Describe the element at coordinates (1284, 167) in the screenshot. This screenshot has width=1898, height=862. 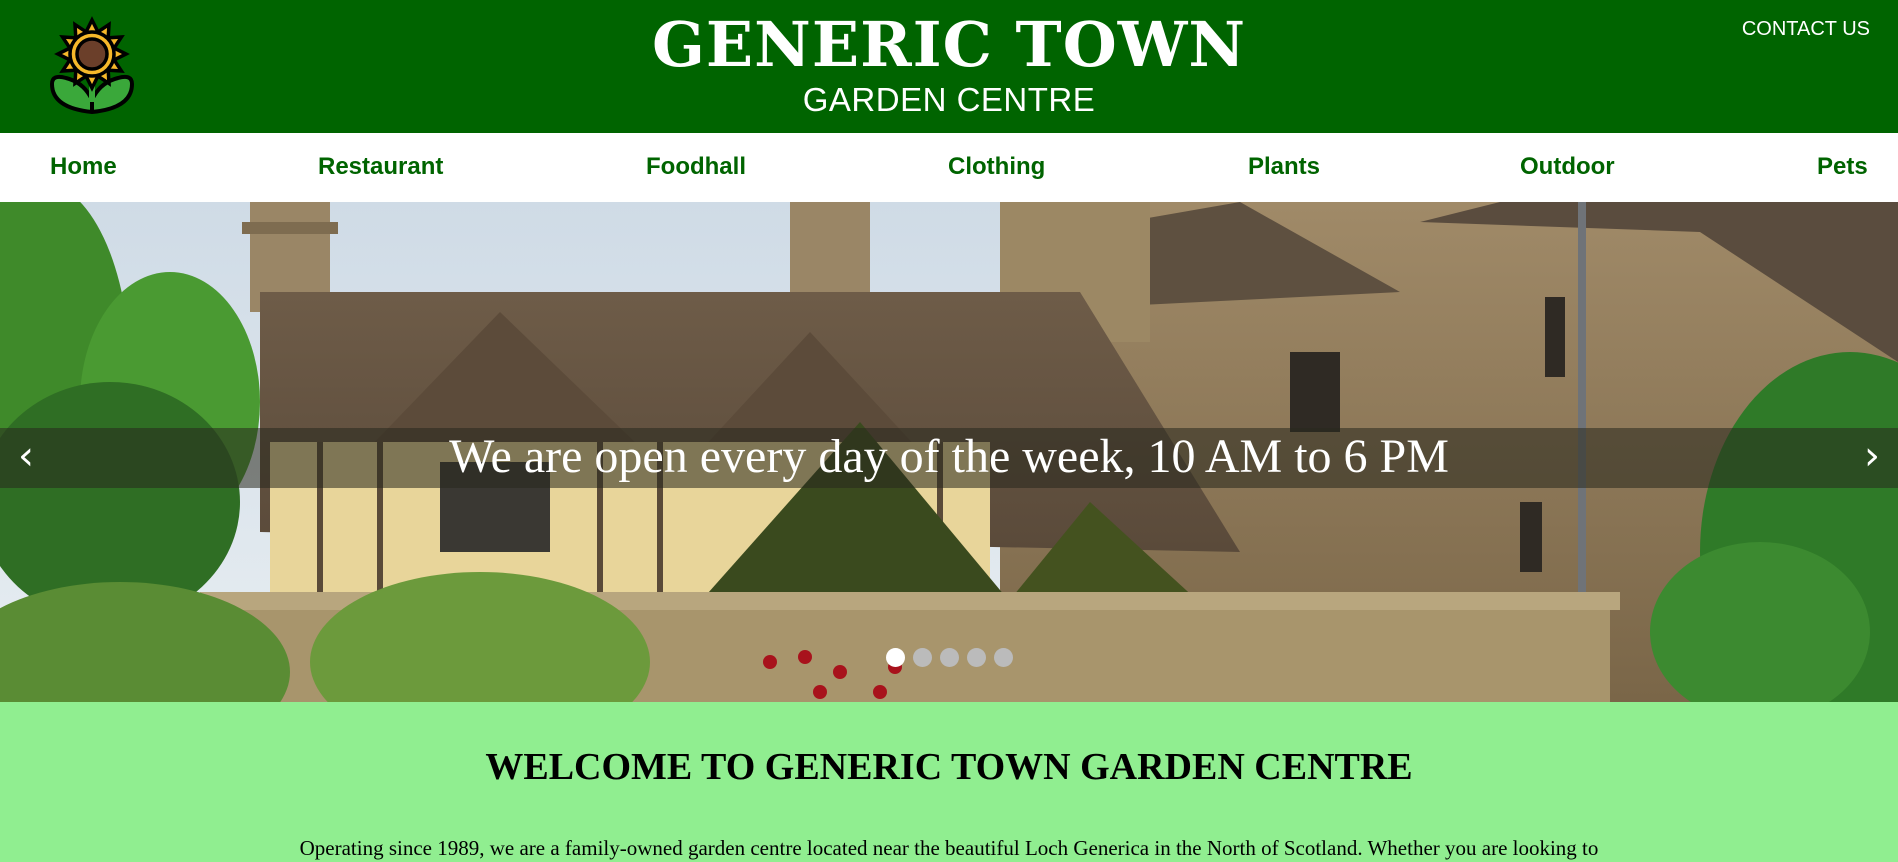
I see `nav-item-plants: Plants` at that location.